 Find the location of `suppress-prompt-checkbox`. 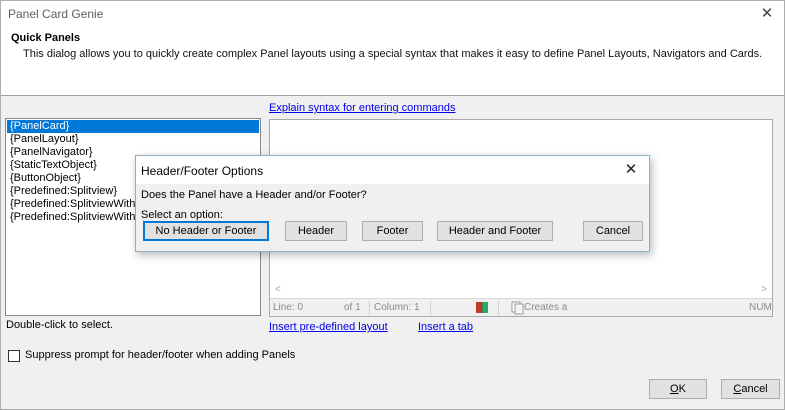

suppress-prompt-checkbox is located at coordinates (14, 356).